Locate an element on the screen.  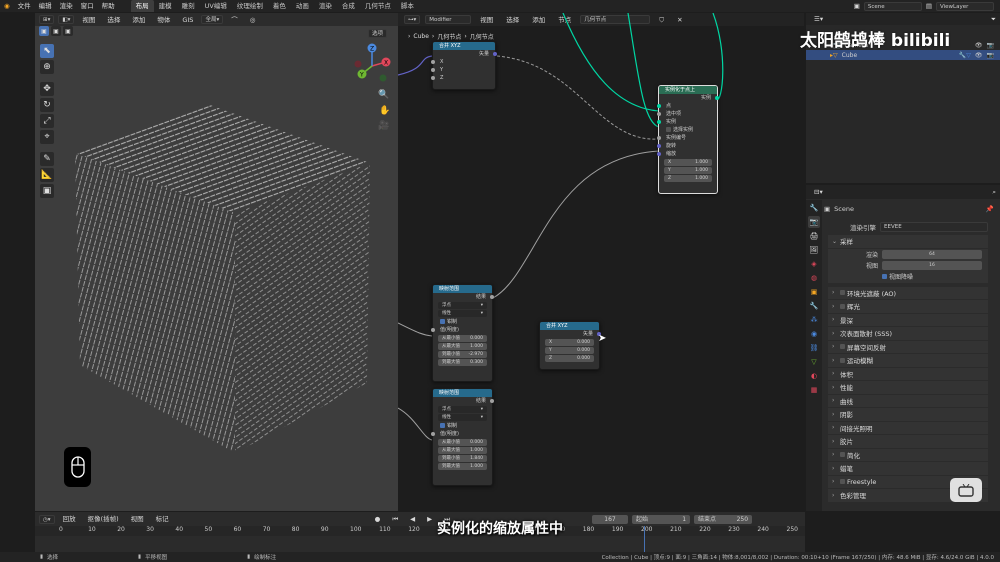
menu-edit: 编辑 is located at coordinates (45, 6).